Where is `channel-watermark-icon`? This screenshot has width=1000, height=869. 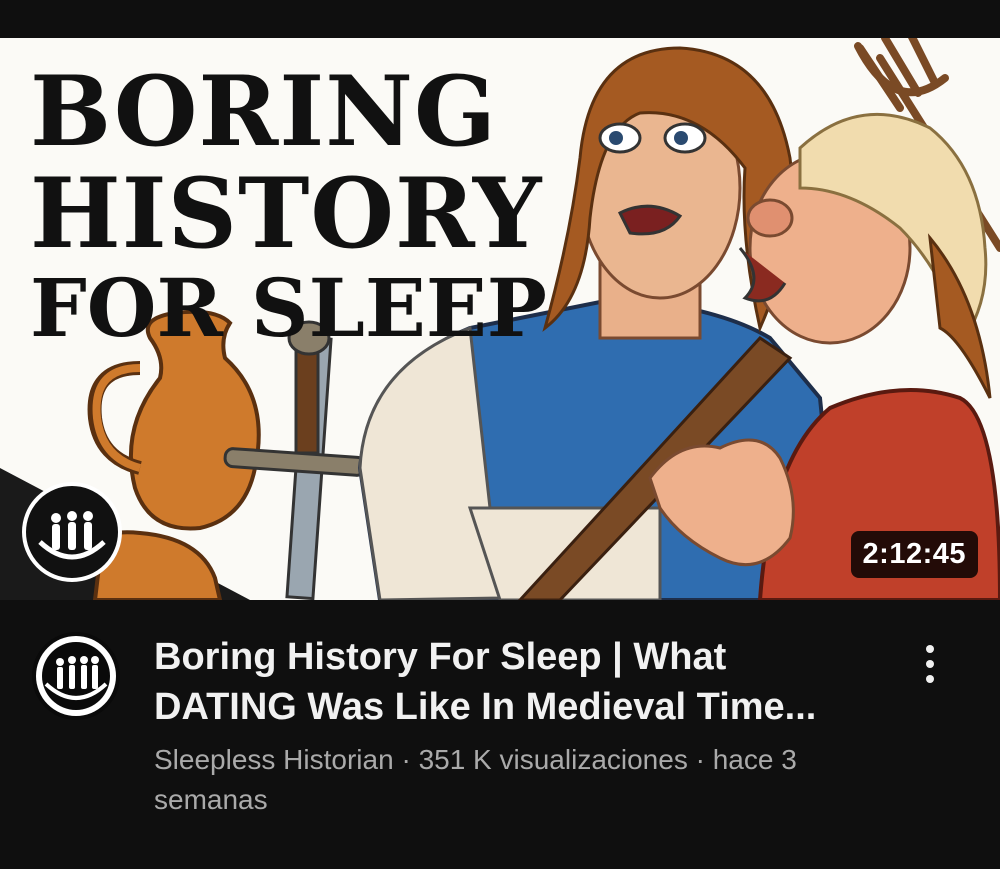
channel-watermark-icon is located at coordinates (72, 532).